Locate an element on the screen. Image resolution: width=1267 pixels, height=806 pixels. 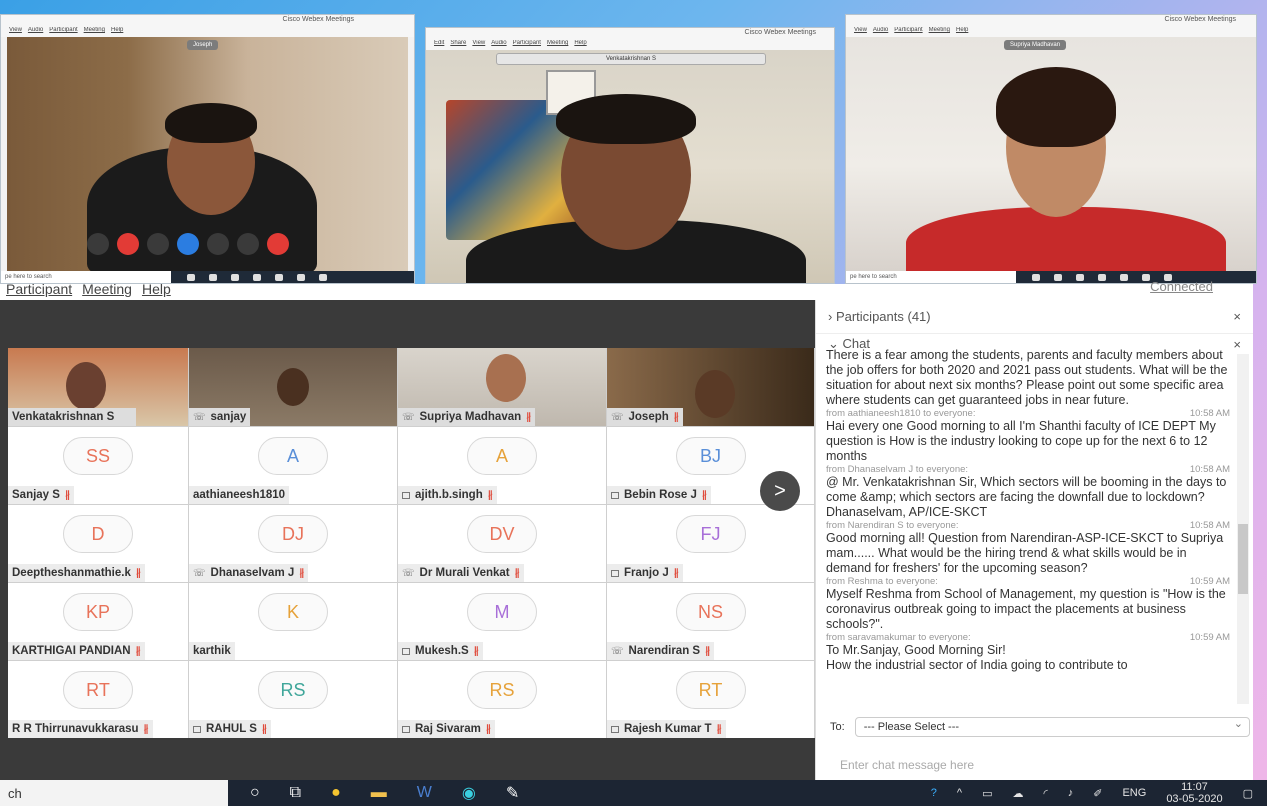
participant-name: R R Thirrunavukkarasu is located at coordinates (75, 729).